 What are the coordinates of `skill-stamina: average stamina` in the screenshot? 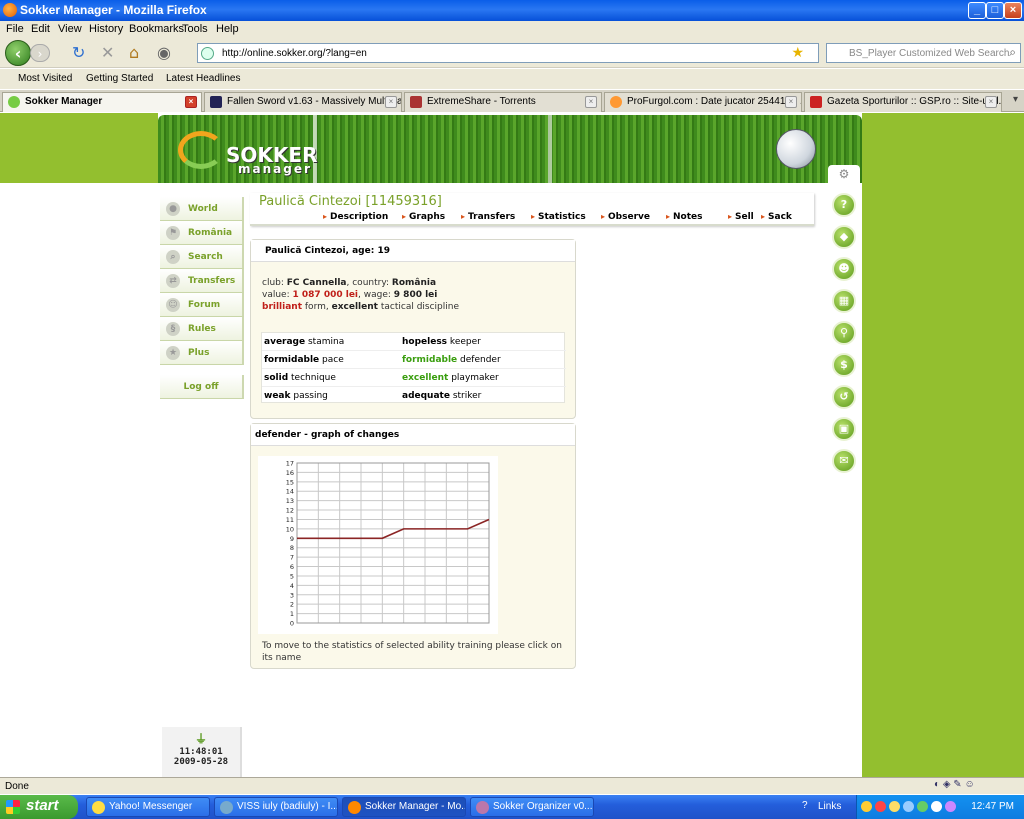 It's located at (304, 342).